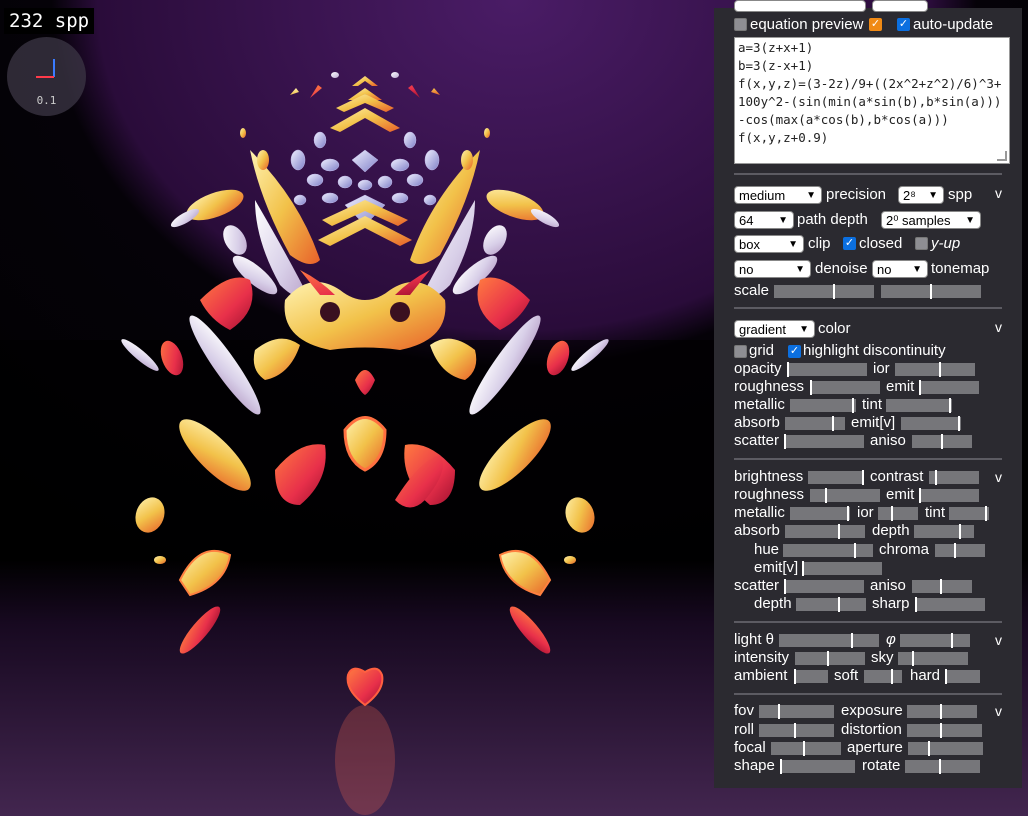  What do you see at coordinates (903, 24) in the screenshot?
I see `auto-update-checkbox: ✓` at bounding box center [903, 24].